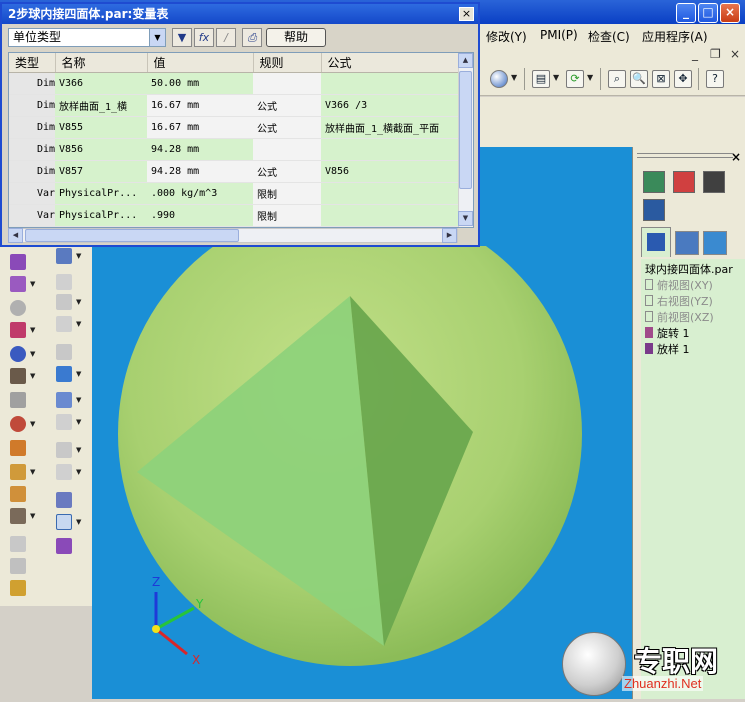  I want to click on column-header-type: 类型, so click(32, 63).